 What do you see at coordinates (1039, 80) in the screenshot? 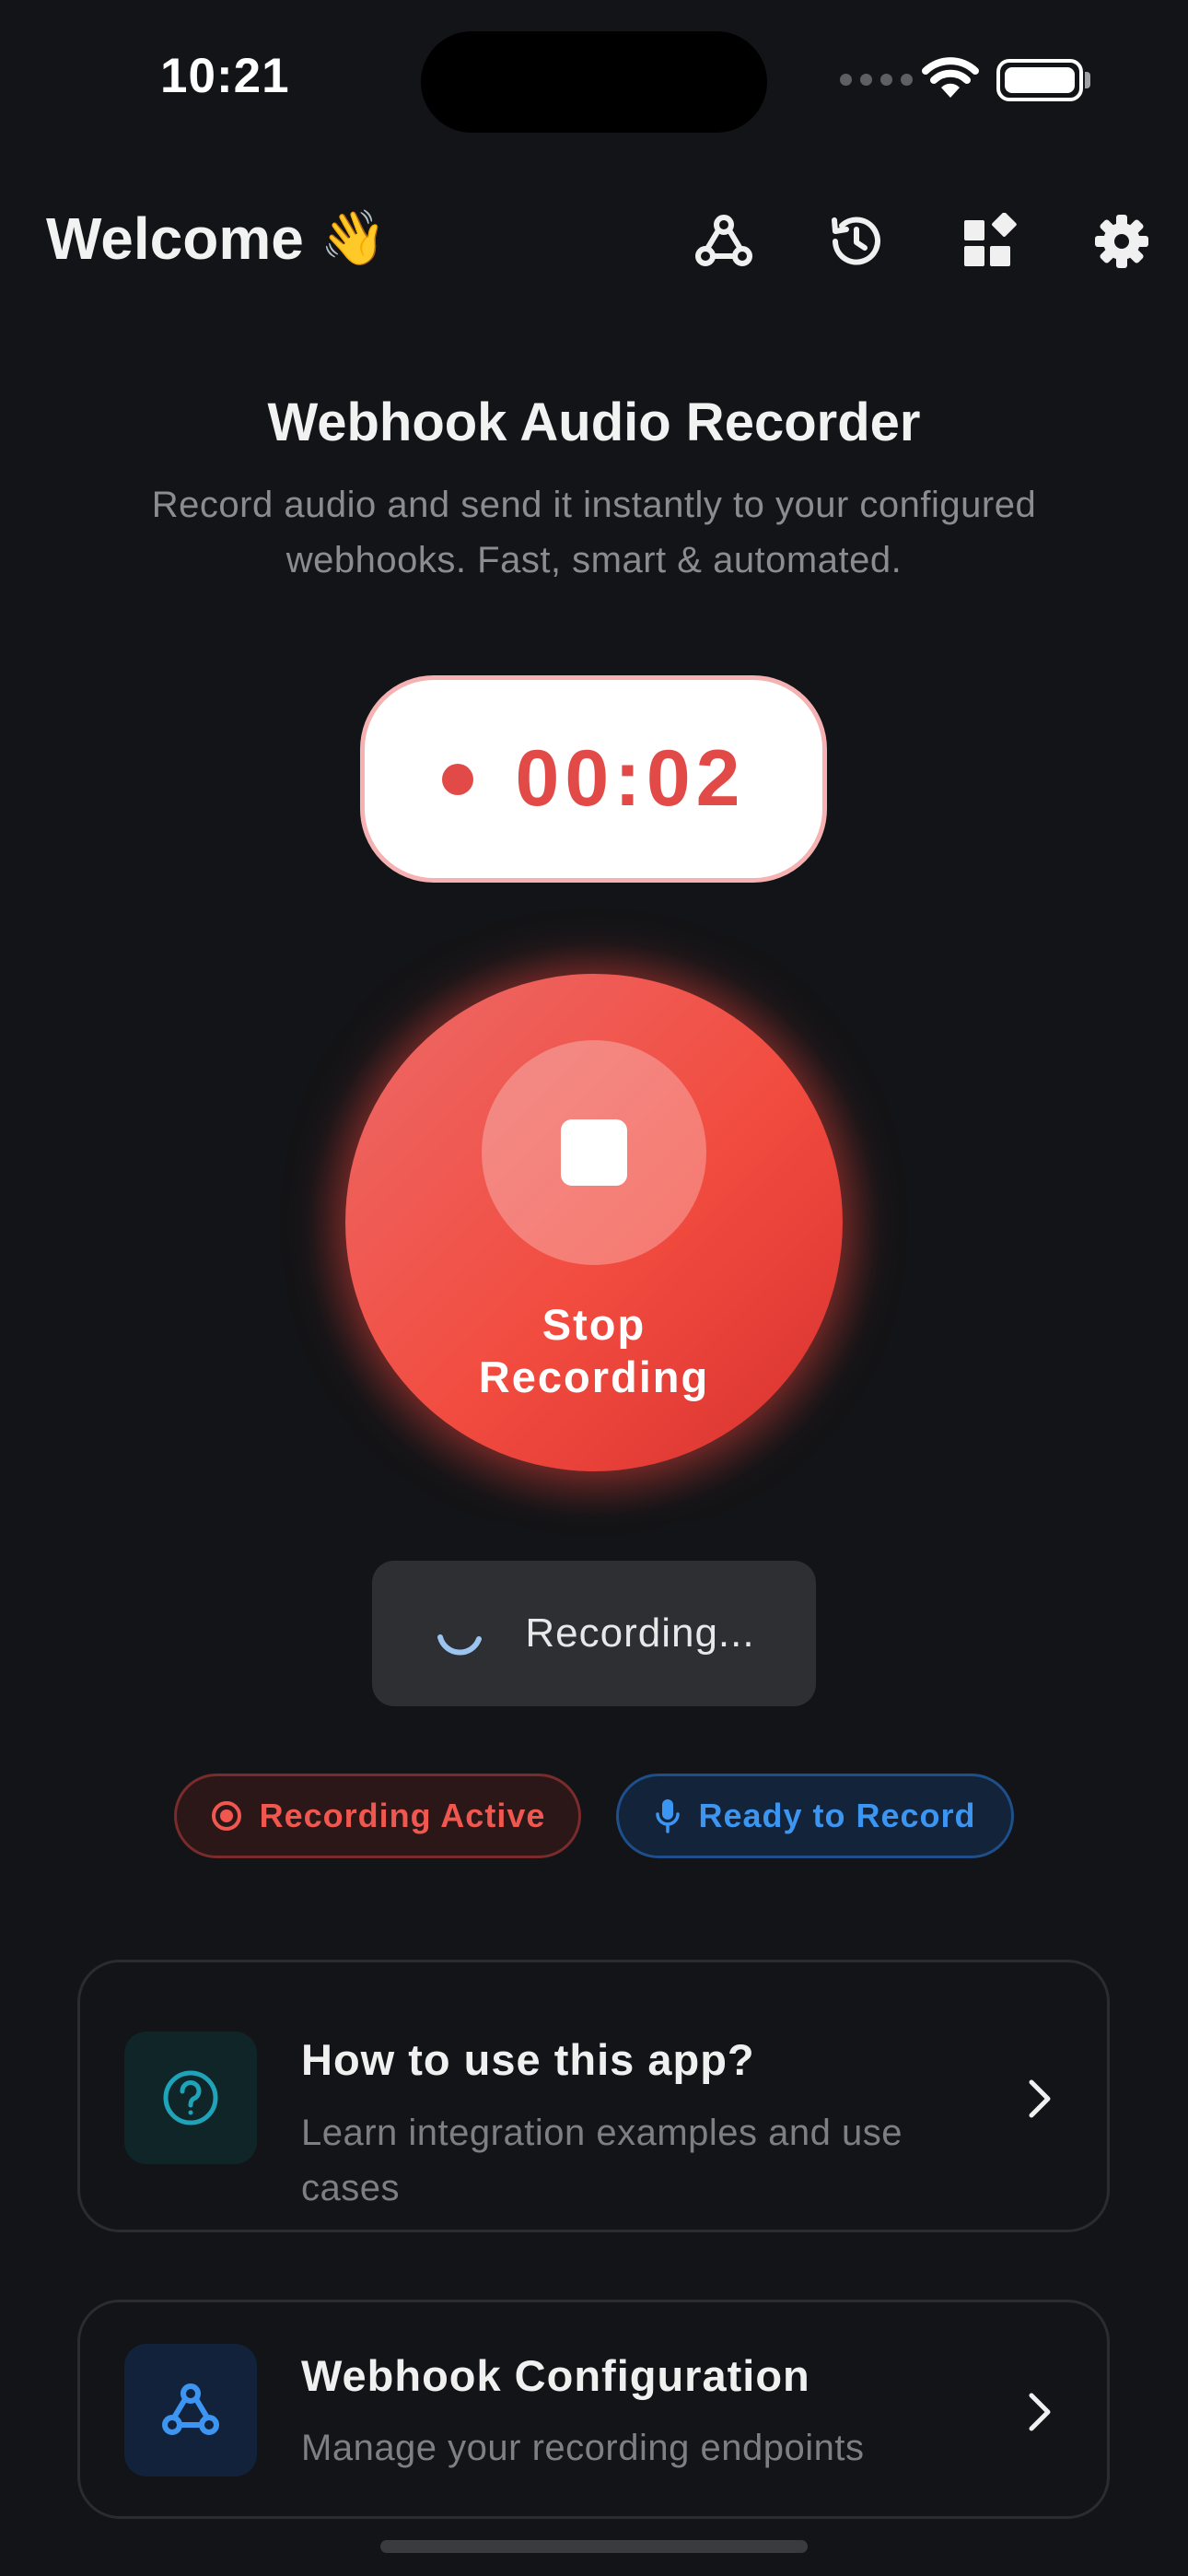
I see `battery-icon` at bounding box center [1039, 80].